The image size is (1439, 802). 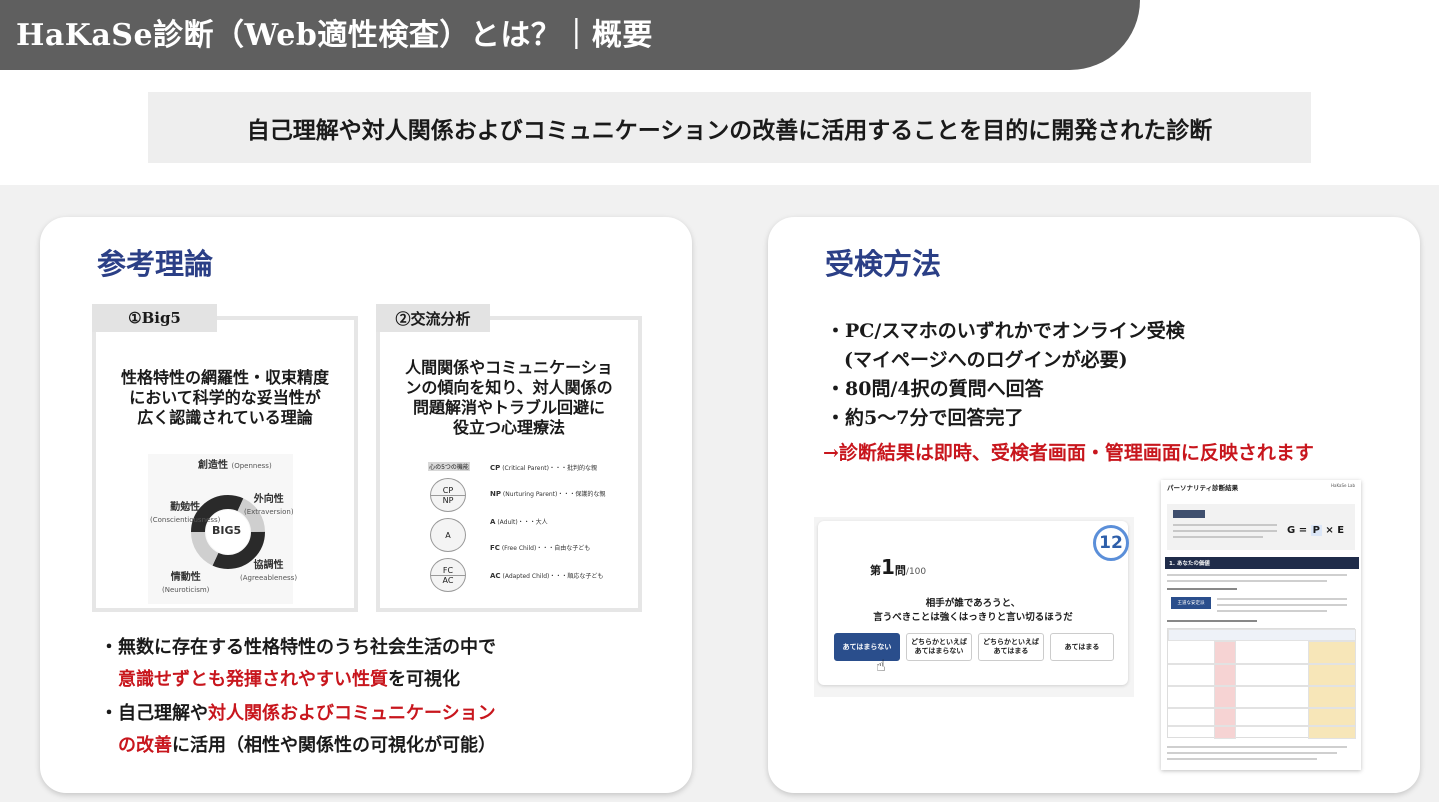 What do you see at coordinates (224, 377) in the screenshot?
I see `big5-desc-line: 性格特性の網羅性・収束精度` at bounding box center [224, 377].